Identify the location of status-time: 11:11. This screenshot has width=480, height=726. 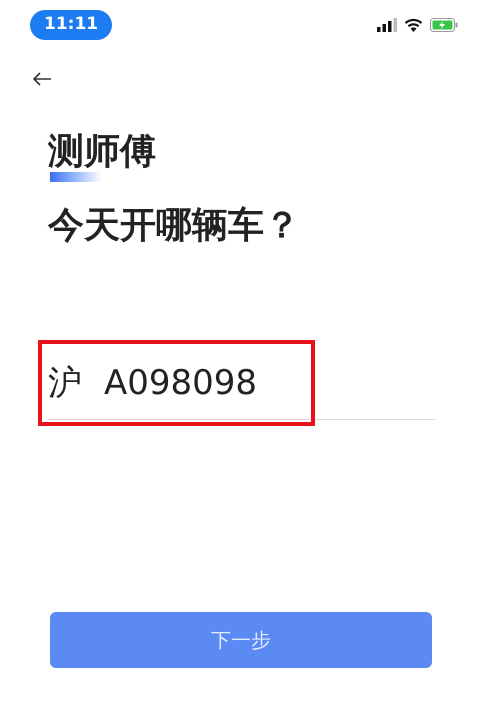
(71, 25).